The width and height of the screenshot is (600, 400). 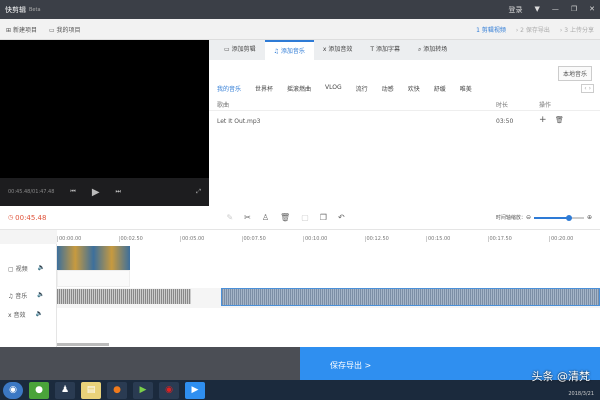 I want to click on close-icon: ✕, so click(x=592, y=10).